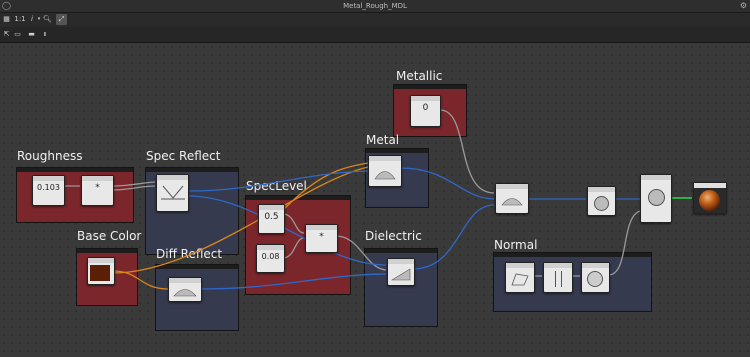  I want to click on float-value: 0.08, so click(270, 256).